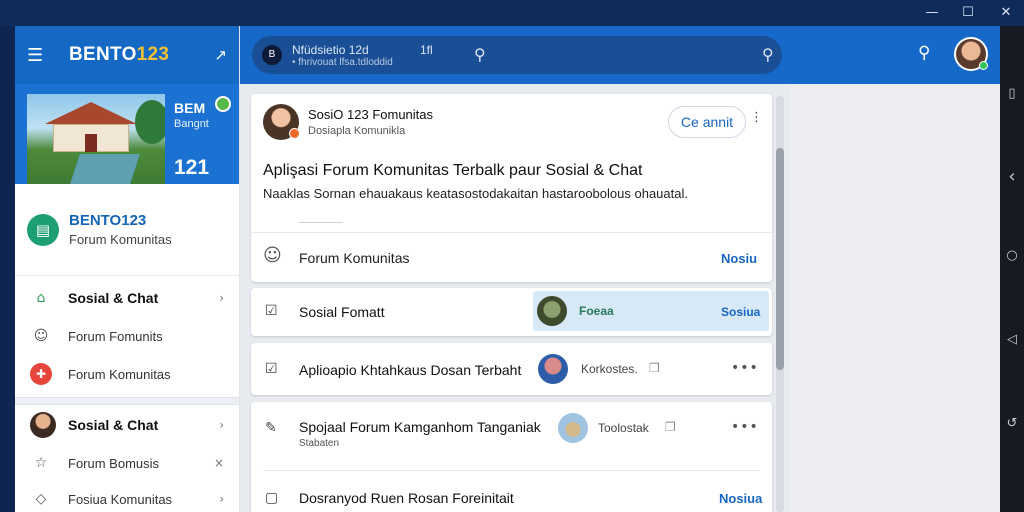 The width and height of the screenshot is (1024, 512). I want to click on list-item: ☑ Sosial Fomatt Foeaa Sosiua, so click(511, 312).